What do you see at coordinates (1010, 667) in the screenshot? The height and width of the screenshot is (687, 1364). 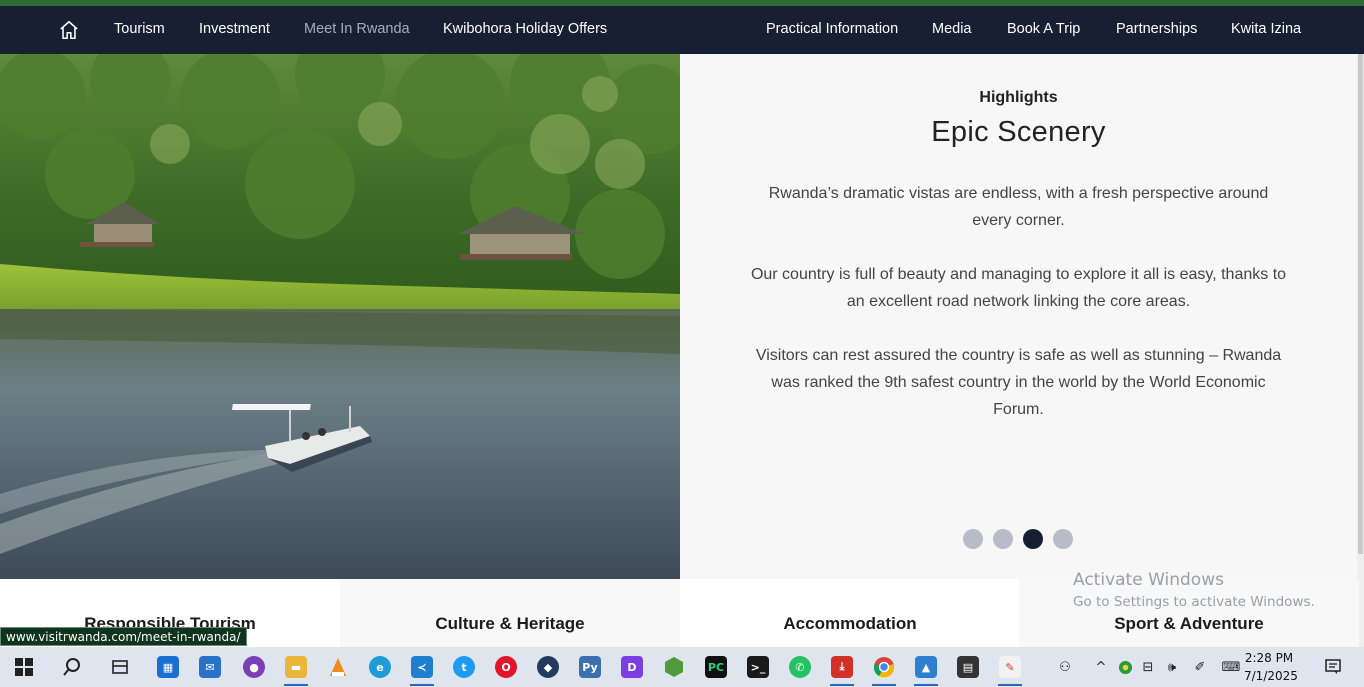 I see `paint-icon: ✎` at bounding box center [1010, 667].